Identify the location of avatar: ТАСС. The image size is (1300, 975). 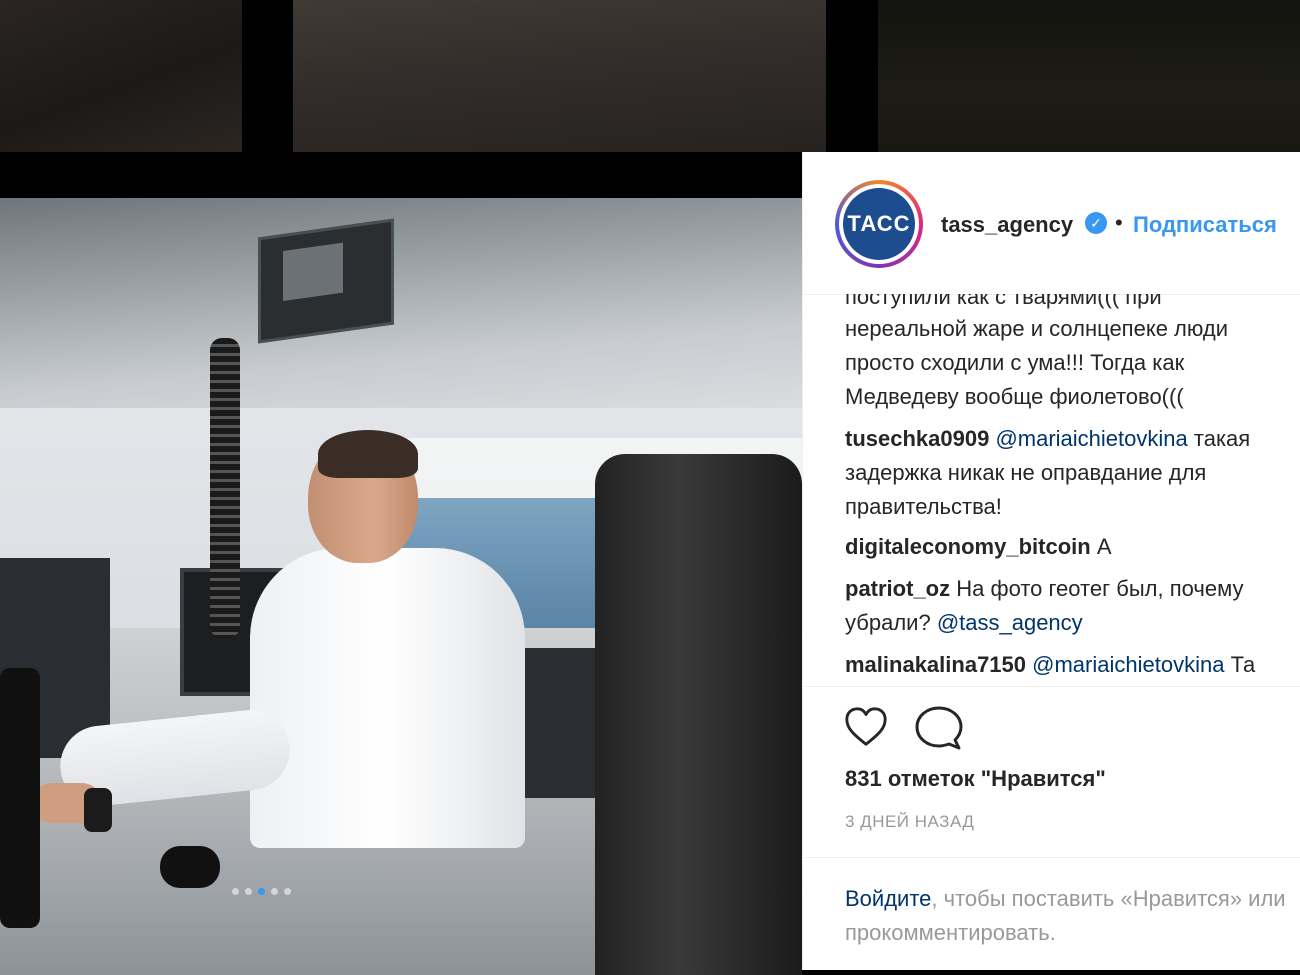
(879, 224).